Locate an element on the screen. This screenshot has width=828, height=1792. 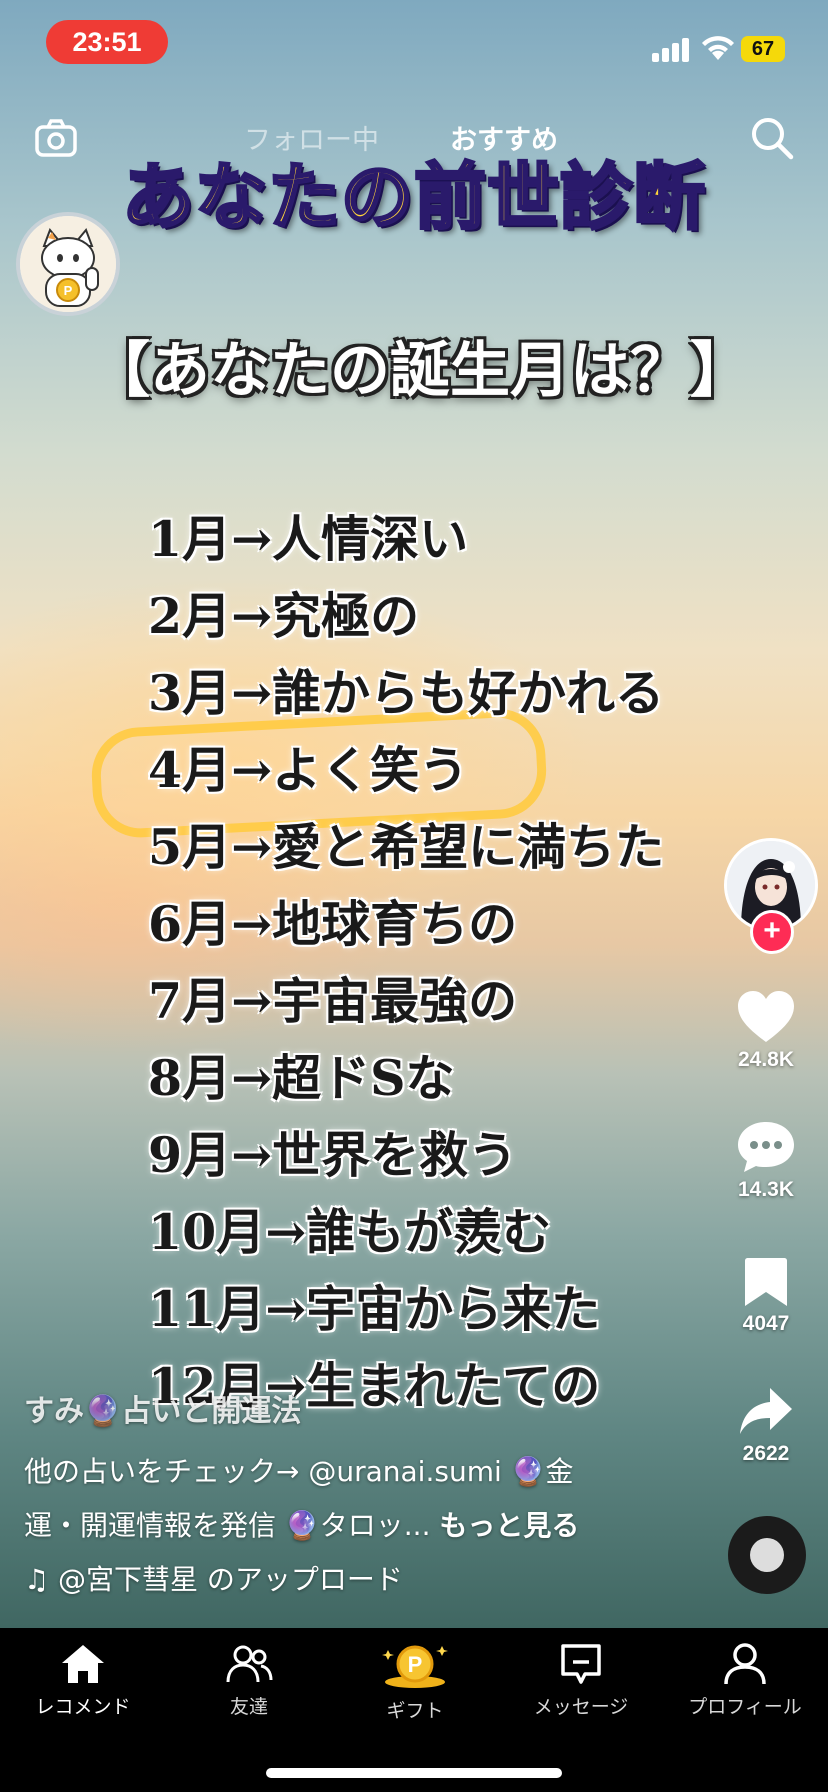
cellular-signal-icon is located at coordinates (672, 49).